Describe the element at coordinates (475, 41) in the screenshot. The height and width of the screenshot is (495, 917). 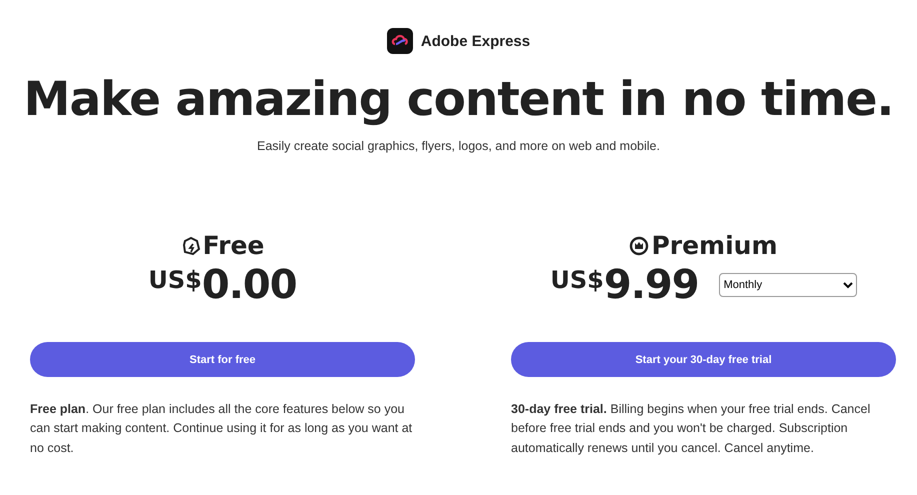
I see `brand-name: Adobe Express` at that location.